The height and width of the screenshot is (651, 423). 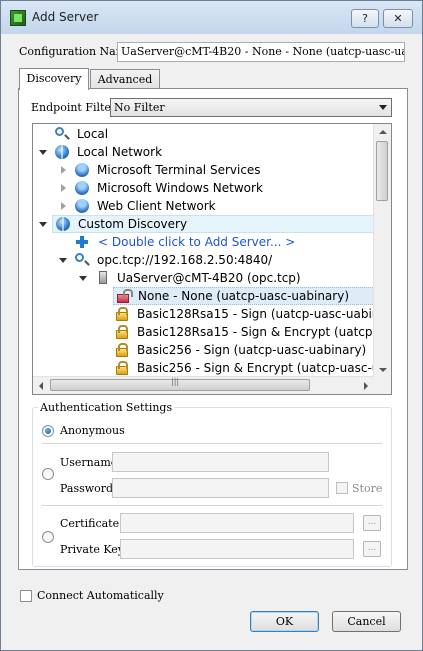 What do you see at coordinates (367, 488) in the screenshot?
I see `store-label: Store` at bounding box center [367, 488].